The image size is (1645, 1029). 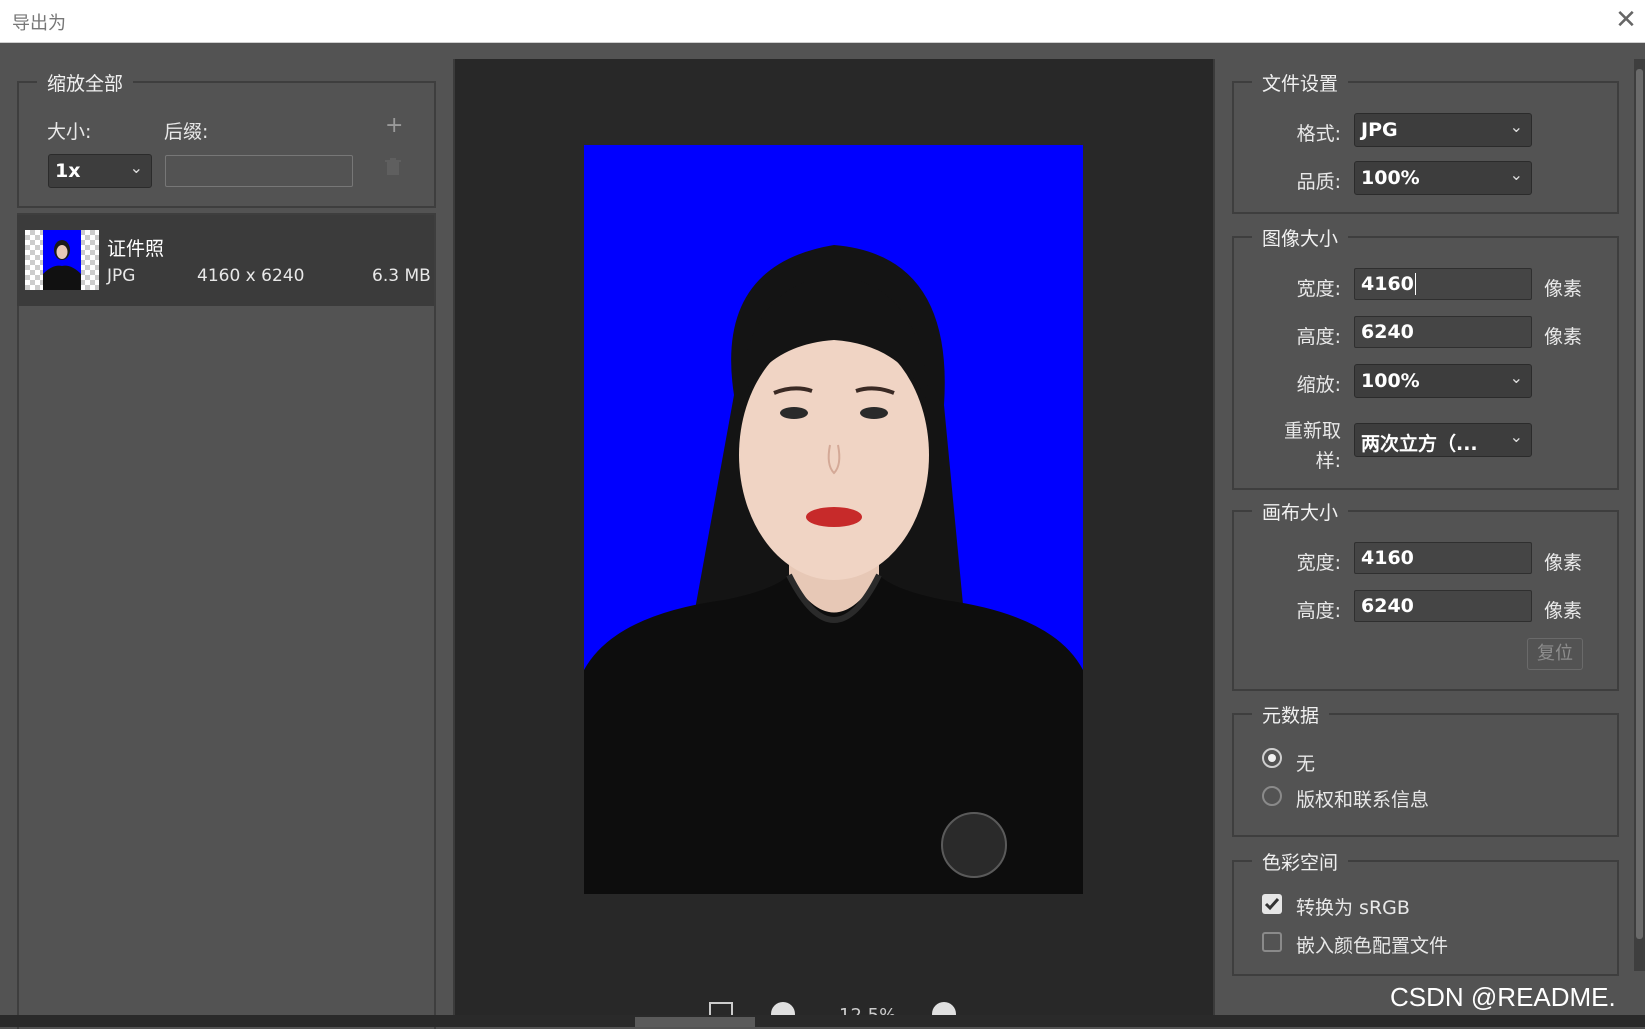 What do you see at coordinates (1639, 504) in the screenshot?
I see `scrollbar-thumb` at bounding box center [1639, 504].